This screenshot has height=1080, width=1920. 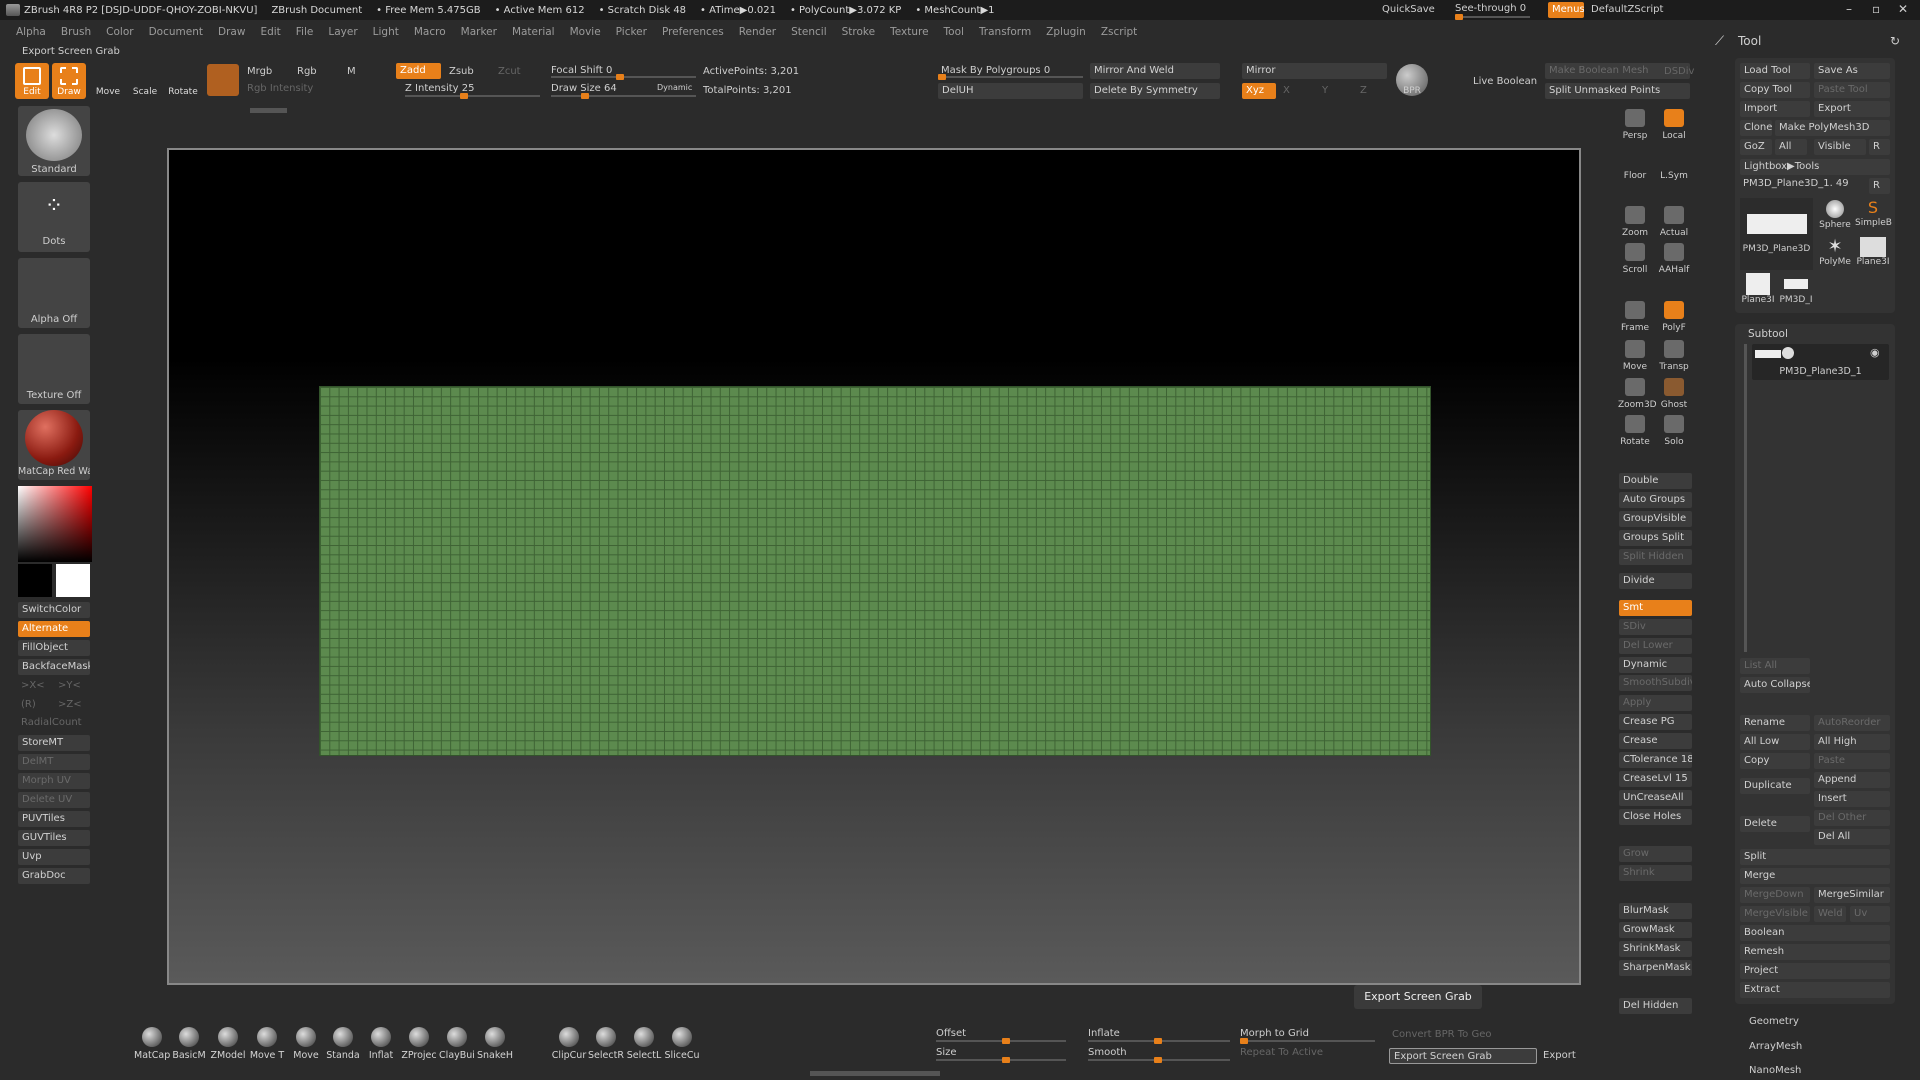 I want to click on maximize-icon: ▫, so click(x=1876, y=9).